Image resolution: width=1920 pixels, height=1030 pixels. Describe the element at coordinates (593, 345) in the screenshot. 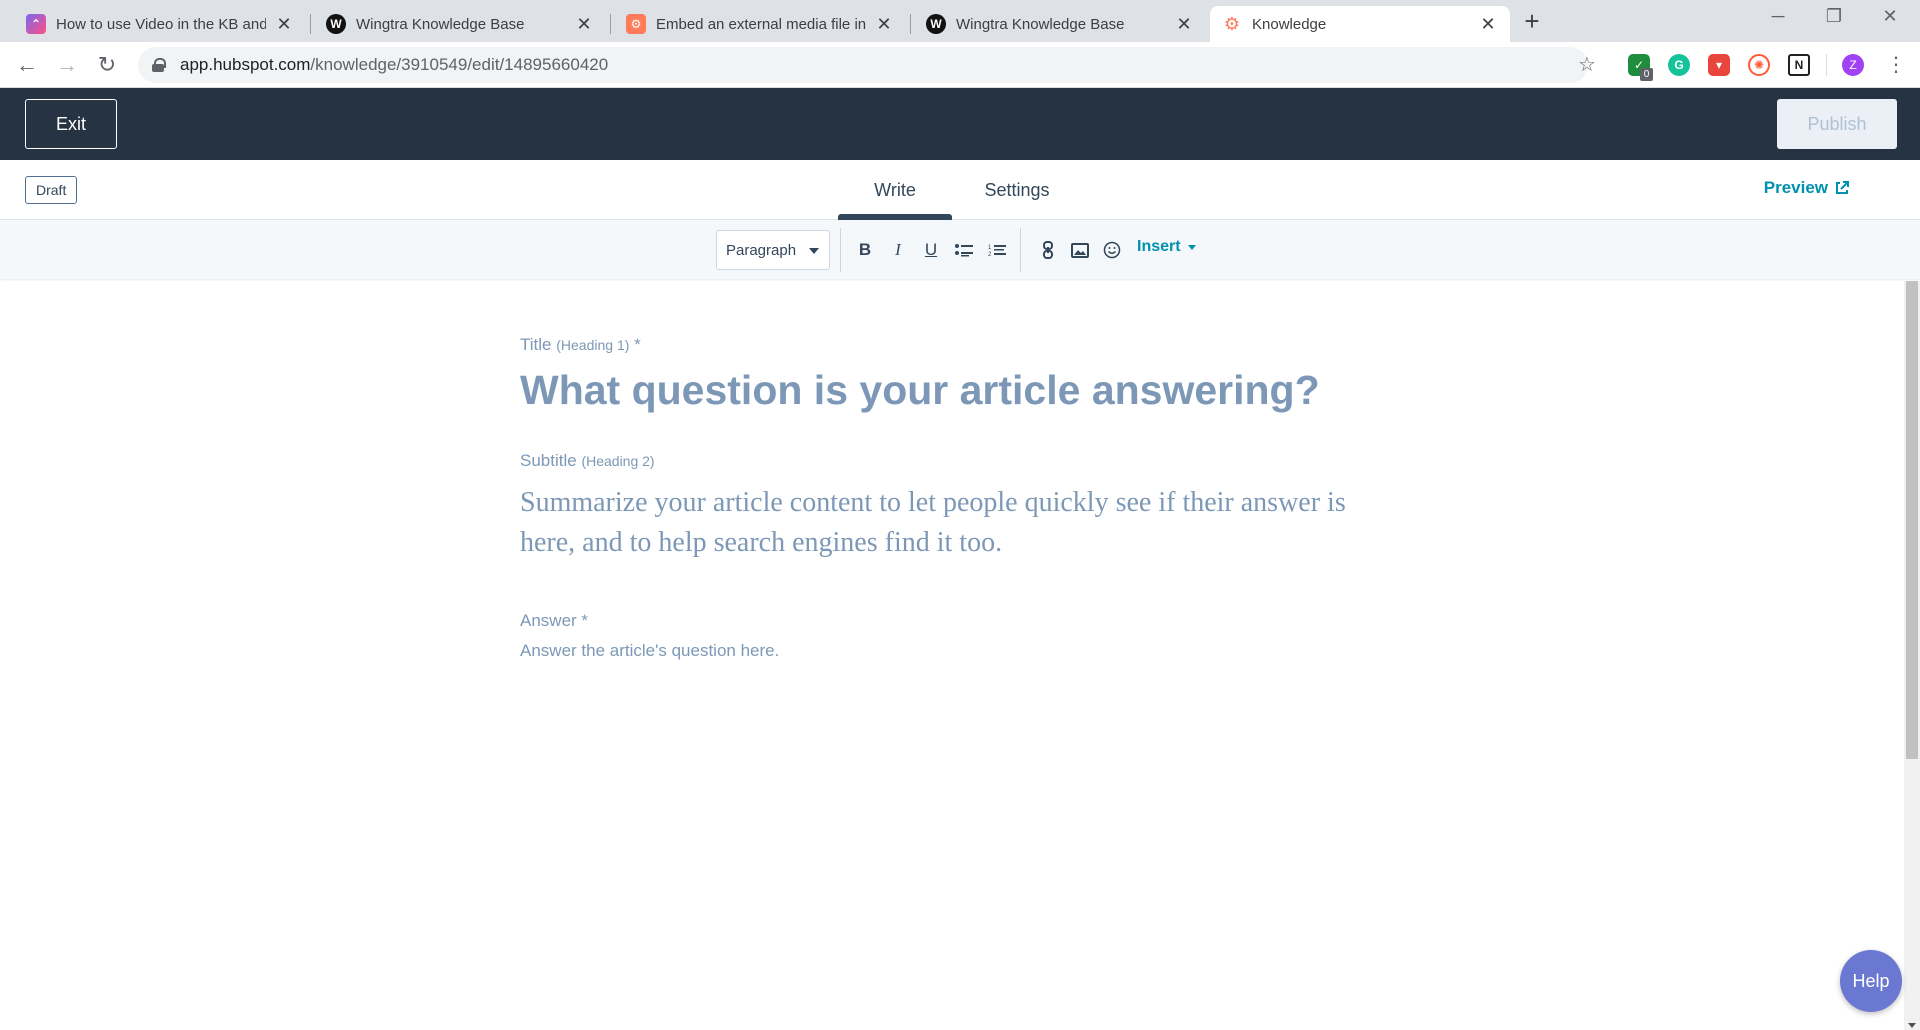

I see `title-label-hint: (Heading 1)` at that location.